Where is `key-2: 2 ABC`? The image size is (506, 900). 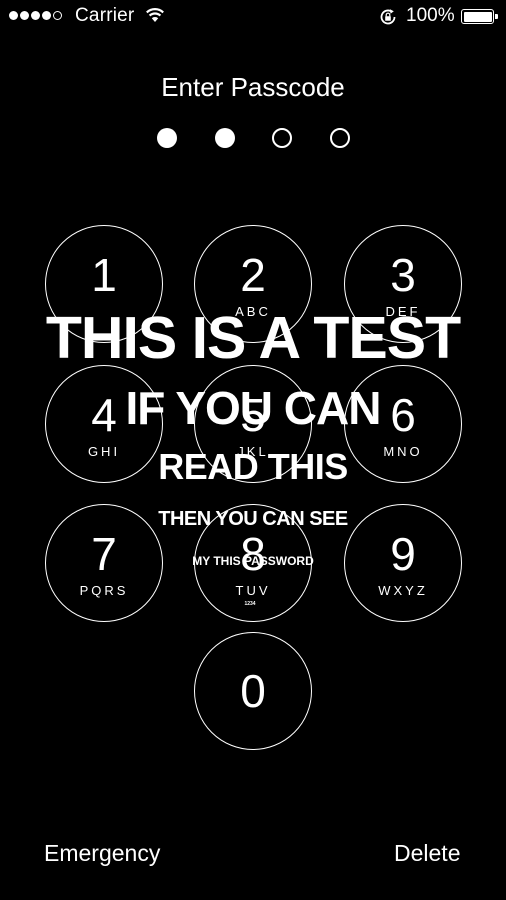
key-2: 2 ABC is located at coordinates (253, 284).